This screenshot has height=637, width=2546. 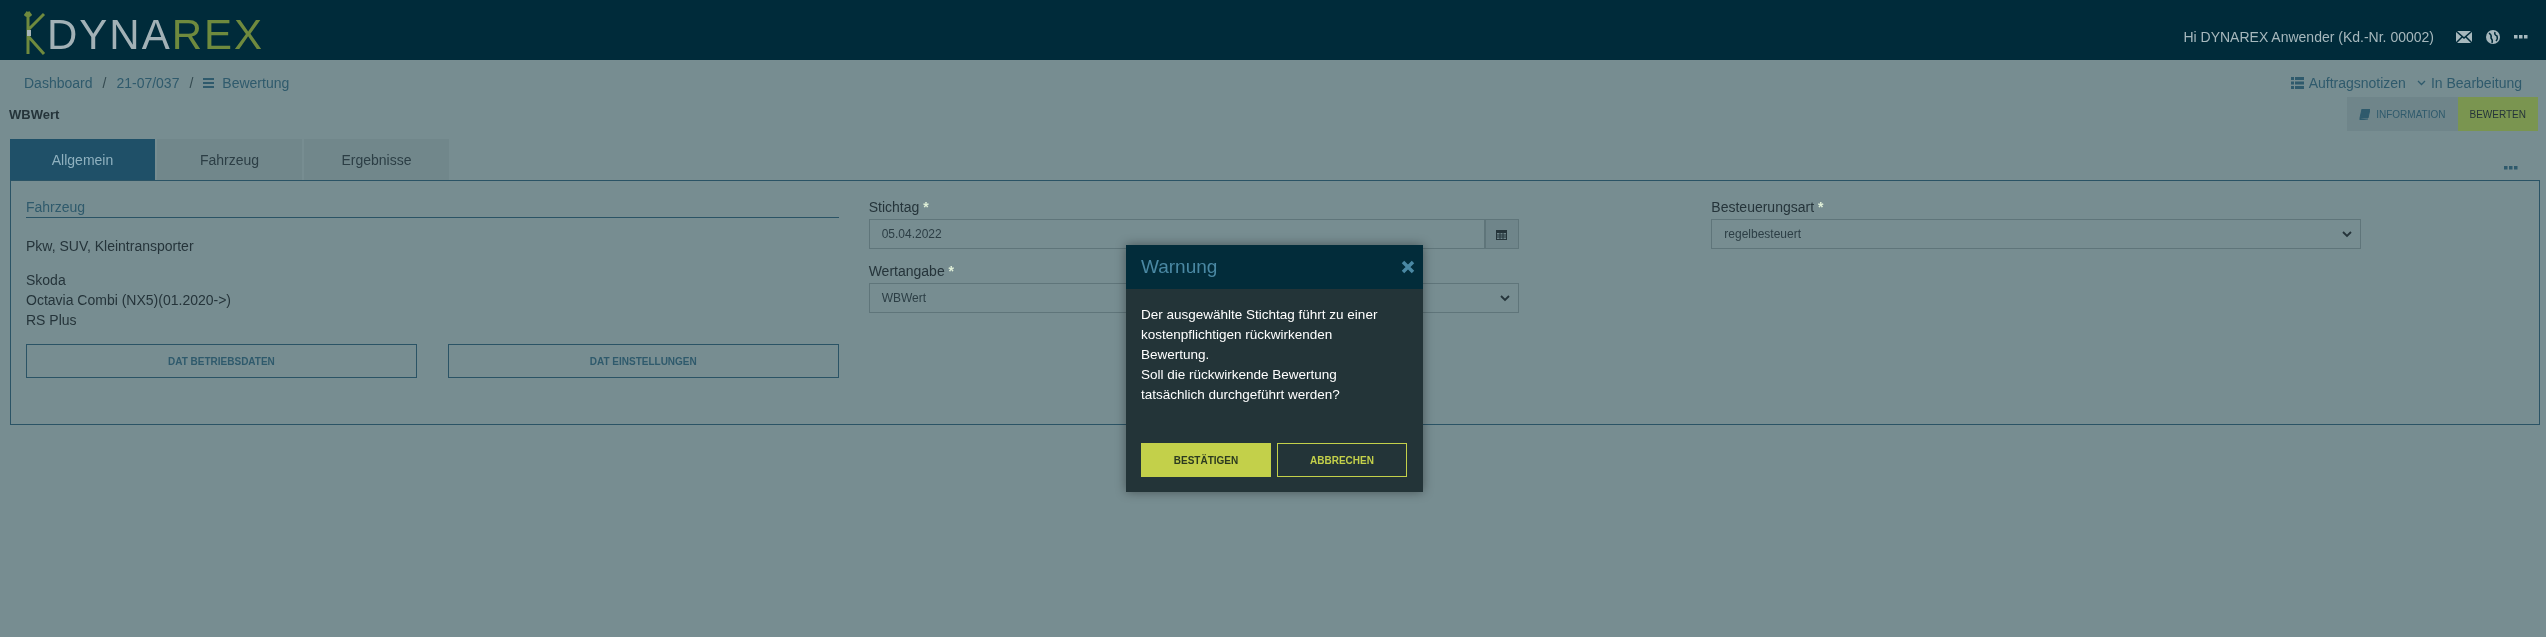 I want to click on page-title: WBWert, so click(x=34, y=114).